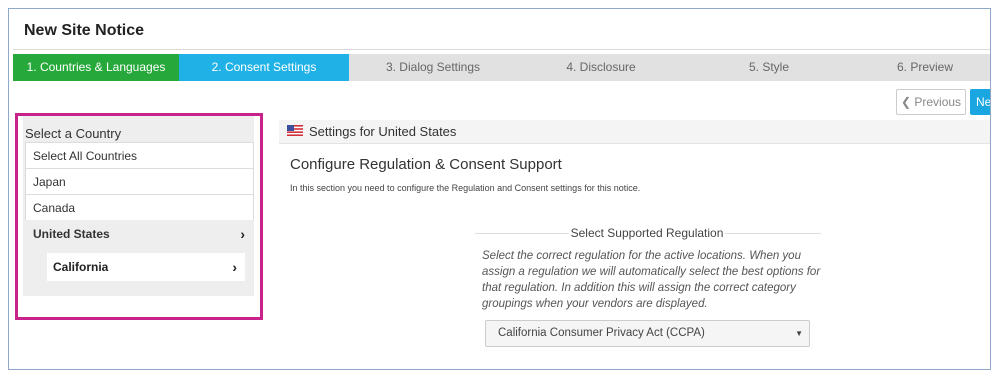 This screenshot has height=377, width=999. Describe the element at coordinates (769, 67) in the screenshot. I see `step-style: 5. Style` at that location.